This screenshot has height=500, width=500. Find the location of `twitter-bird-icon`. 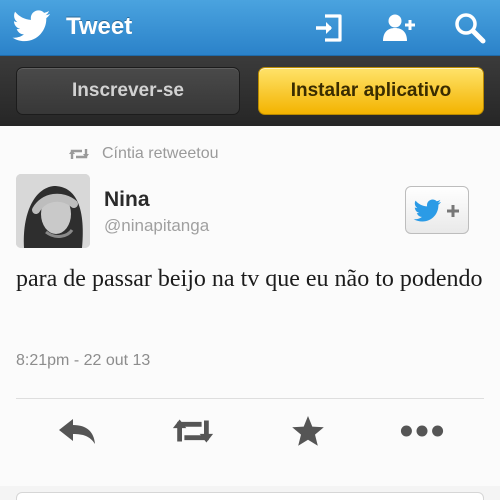

twitter-bird-icon is located at coordinates (31, 26).